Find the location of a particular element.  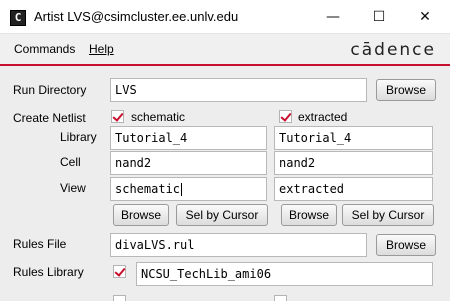

extracted-checkbox-label: extracted is located at coordinates (323, 117).